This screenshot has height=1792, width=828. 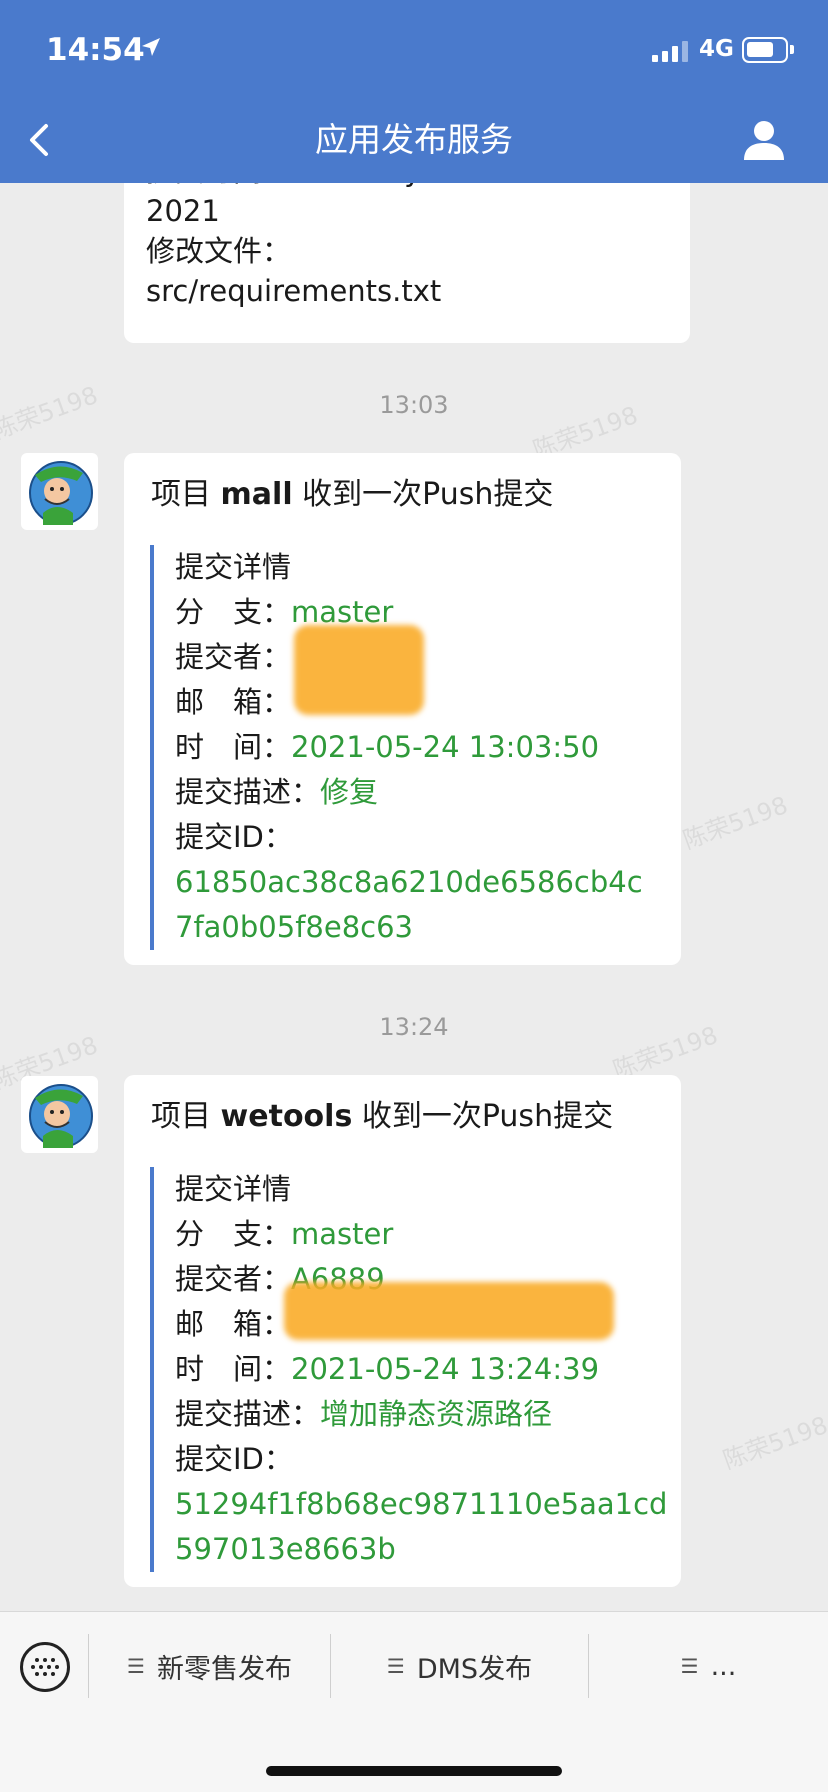 I want to click on time-value: 2021-05-24 13:03:50, so click(x=445, y=747).